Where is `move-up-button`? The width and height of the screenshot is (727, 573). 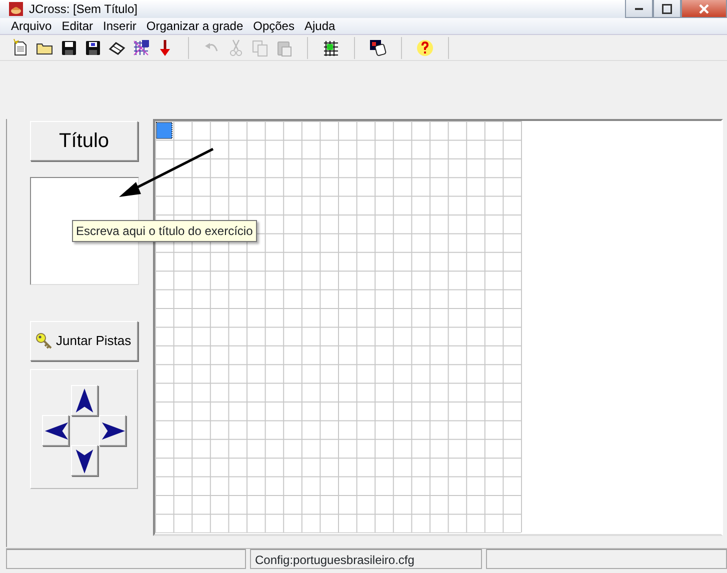
move-up-button is located at coordinates (84, 400).